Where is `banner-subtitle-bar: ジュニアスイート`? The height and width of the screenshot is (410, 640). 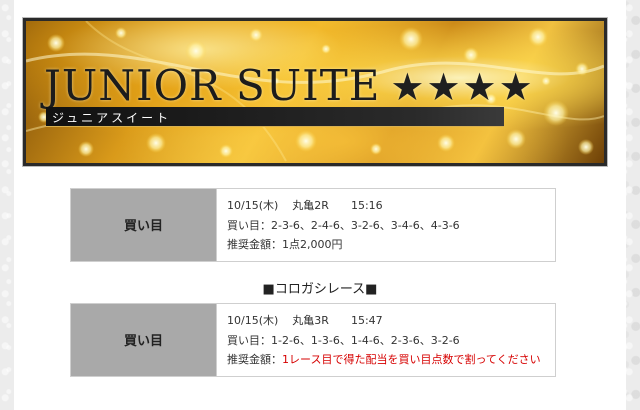 banner-subtitle-bar: ジュニアスイート is located at coordinates (275, 117).